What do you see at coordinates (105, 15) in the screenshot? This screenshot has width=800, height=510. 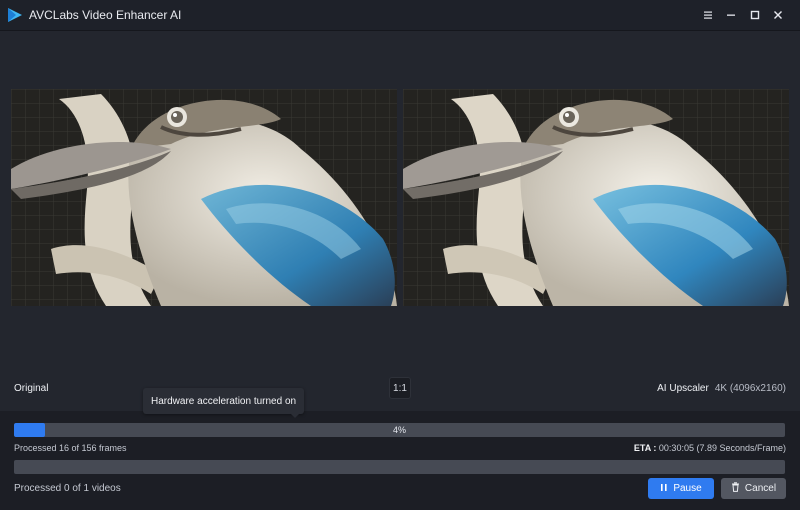 I see `window-title: AVCLabs Video Enhancer AI` at bounding box center [105, 15].